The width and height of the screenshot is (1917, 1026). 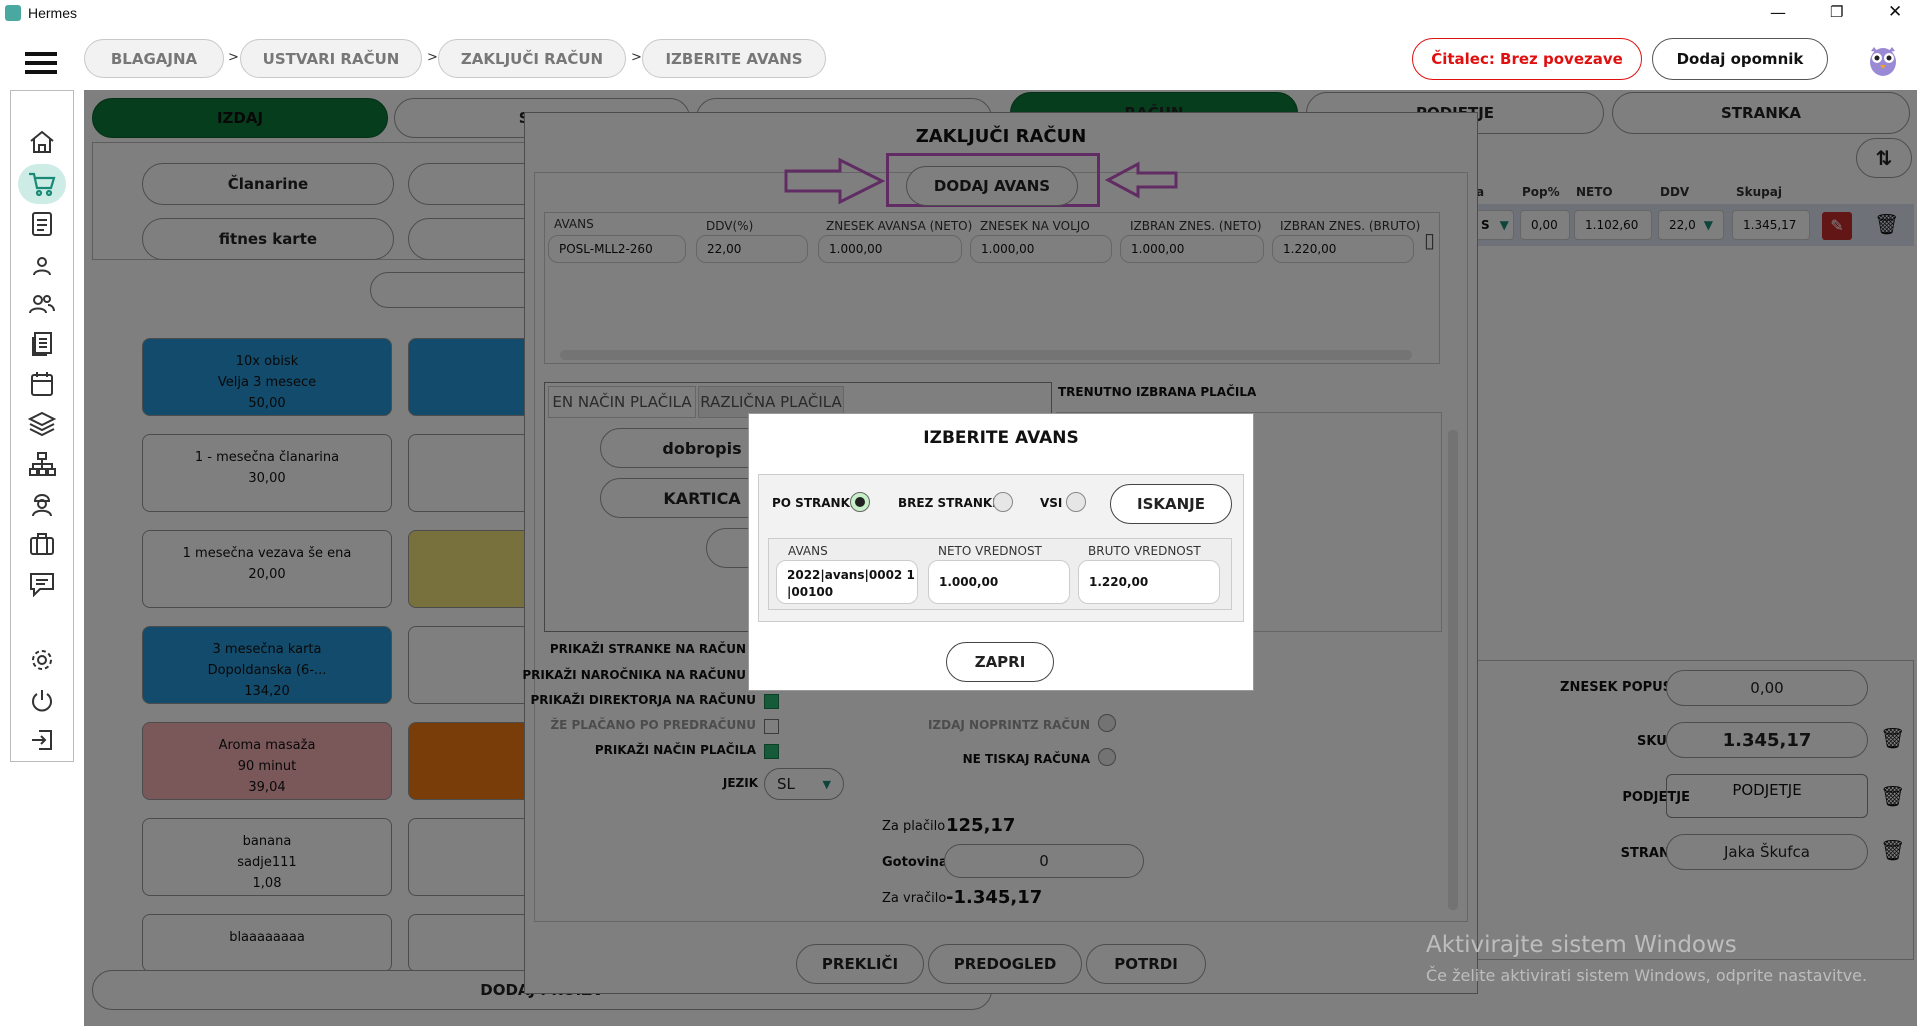 I want to click on gear-icon, so click(x=42, y=660).